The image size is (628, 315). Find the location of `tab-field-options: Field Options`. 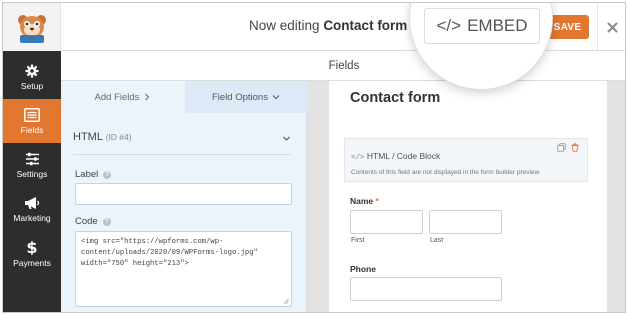

tab-field-options: Field Options is located at coordinates (246, 97).